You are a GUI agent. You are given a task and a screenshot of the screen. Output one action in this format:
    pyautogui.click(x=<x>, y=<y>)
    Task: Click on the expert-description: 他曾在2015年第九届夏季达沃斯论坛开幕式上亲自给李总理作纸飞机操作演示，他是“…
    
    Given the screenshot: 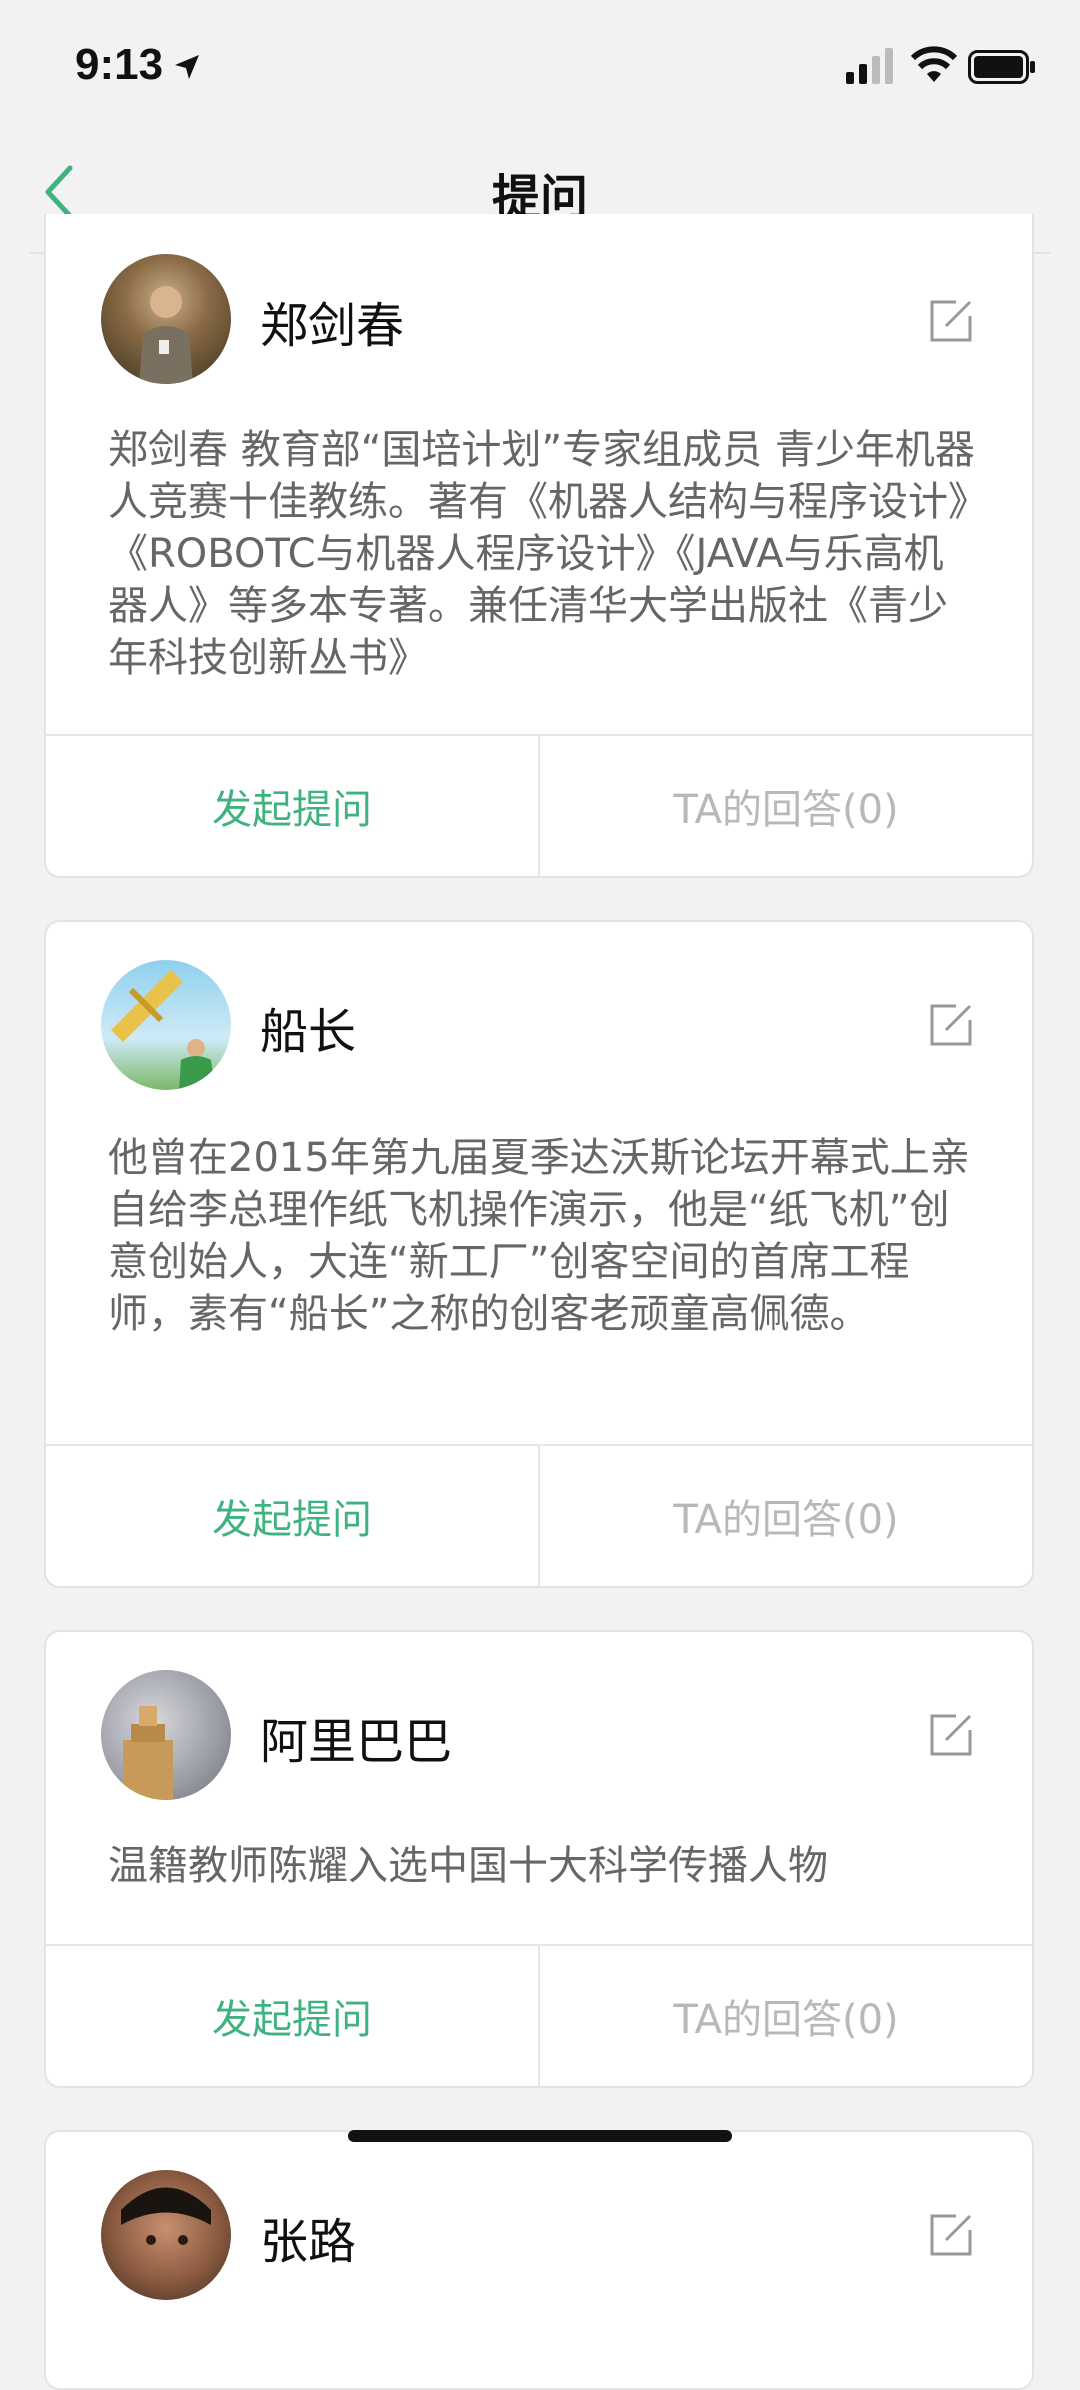 What is the action you would take?
    pyautogui.click(x=539, y=1236)
    